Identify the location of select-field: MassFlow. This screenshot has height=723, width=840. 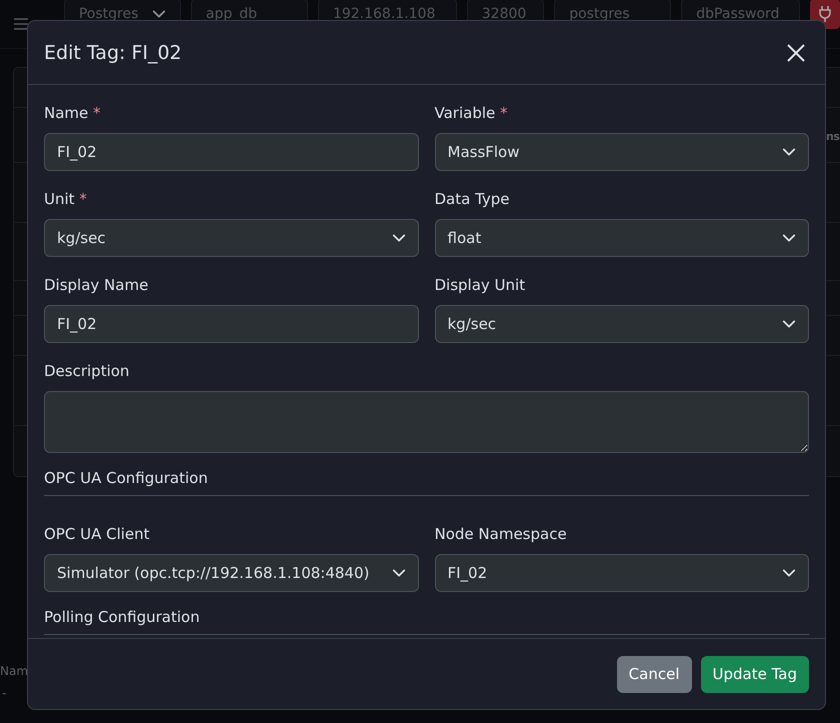
(621, 152).